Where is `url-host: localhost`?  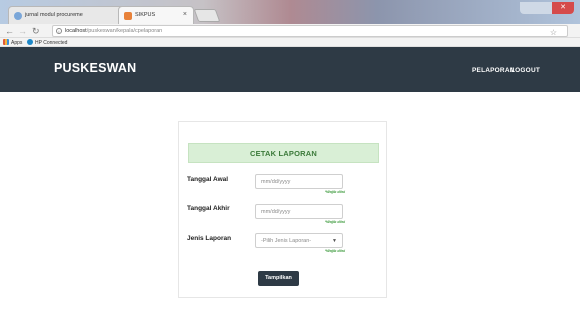 url-host: localhost is located at coordinates (76, 31).